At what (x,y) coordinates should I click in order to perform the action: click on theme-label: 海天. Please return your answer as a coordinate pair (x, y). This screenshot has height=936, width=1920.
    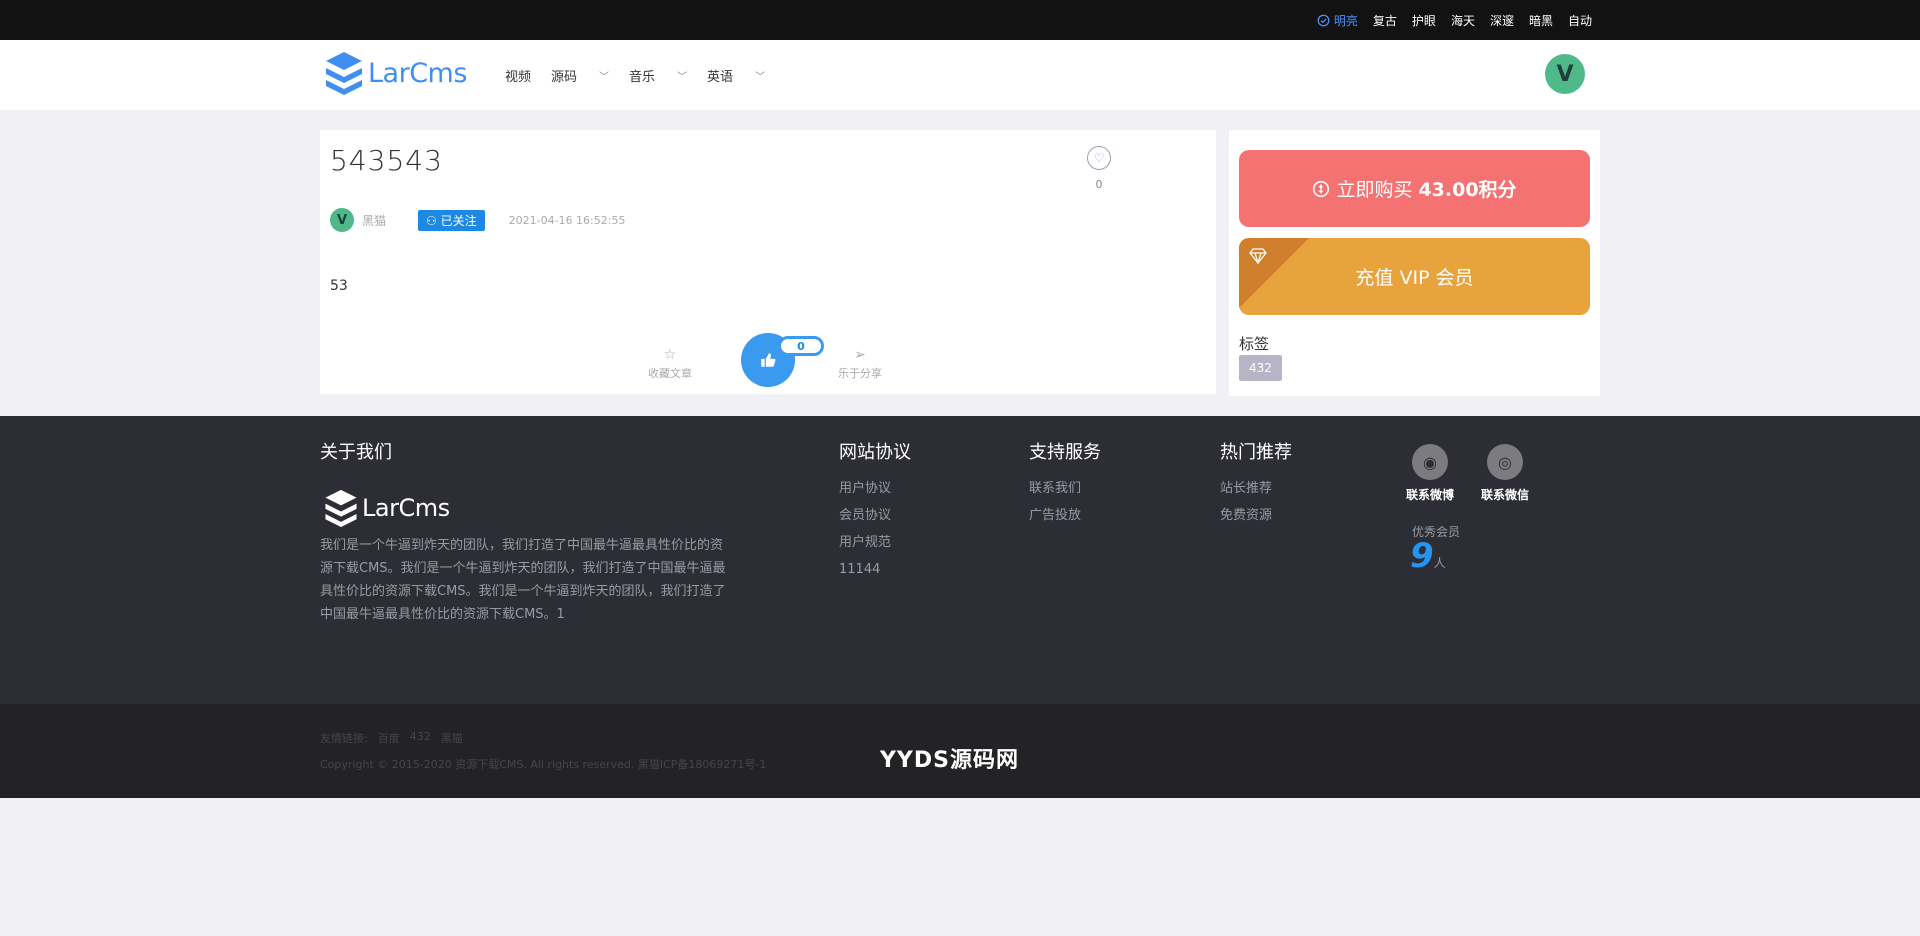
    Looking at the image, I should click on (1462, 20).